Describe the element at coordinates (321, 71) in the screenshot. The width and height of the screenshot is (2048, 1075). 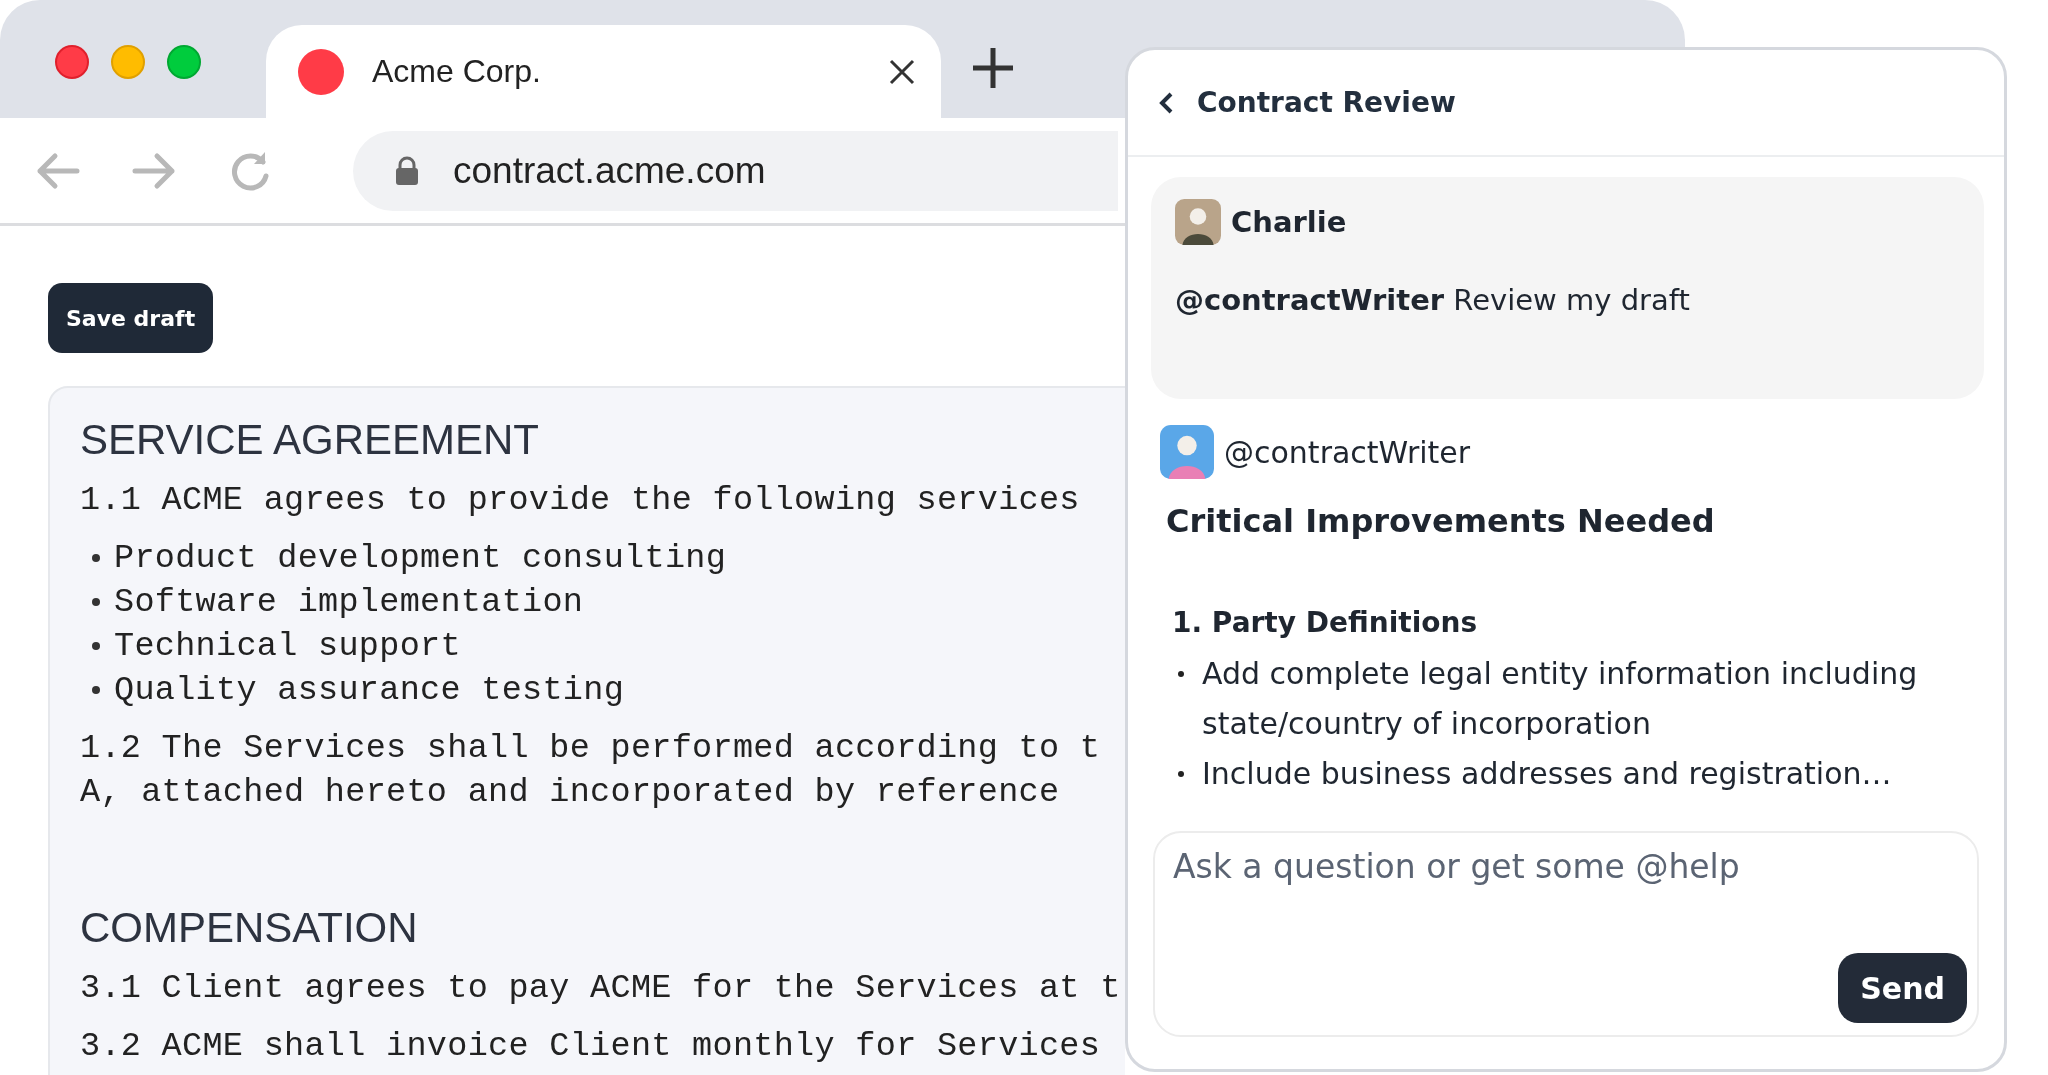
I see `favicon-icon` at that location.